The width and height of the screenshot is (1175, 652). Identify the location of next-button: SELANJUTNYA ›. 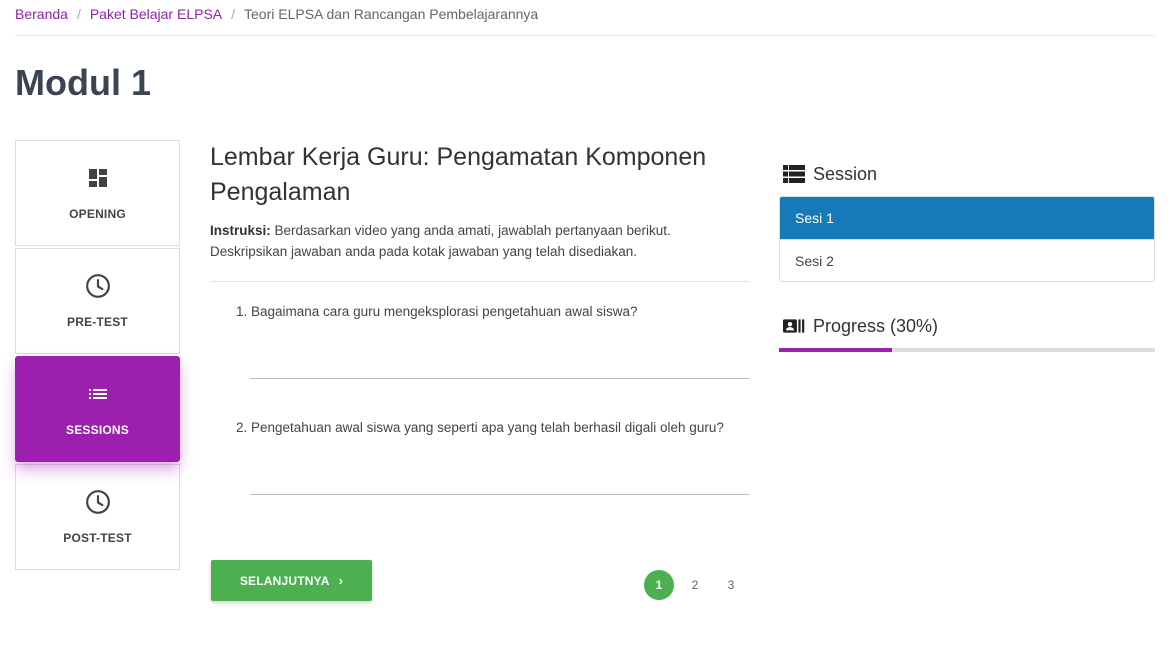
(291, 580).